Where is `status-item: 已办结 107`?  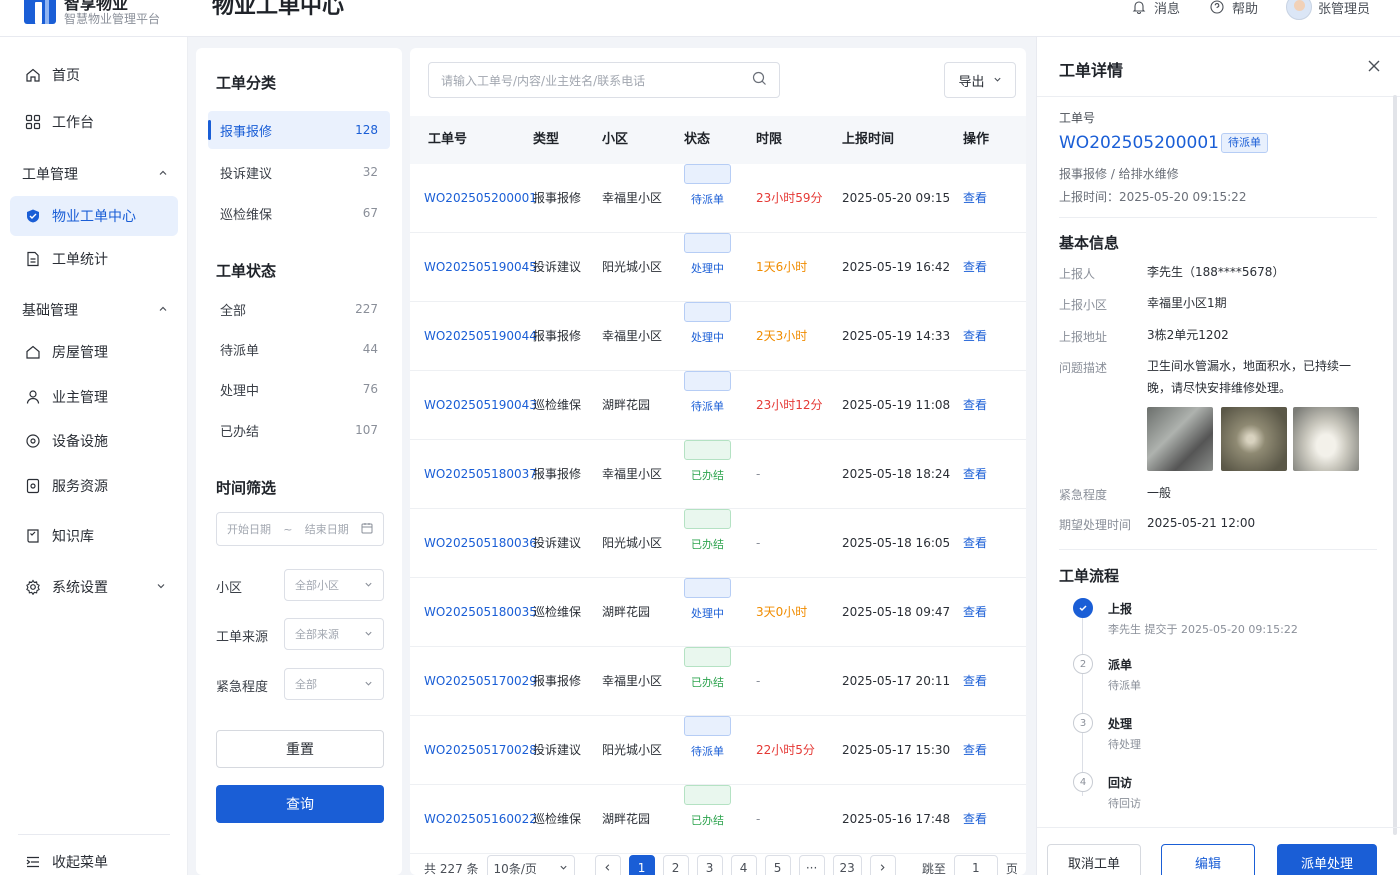 status-item: 已办结 107 is located at coordinates (299, 430).